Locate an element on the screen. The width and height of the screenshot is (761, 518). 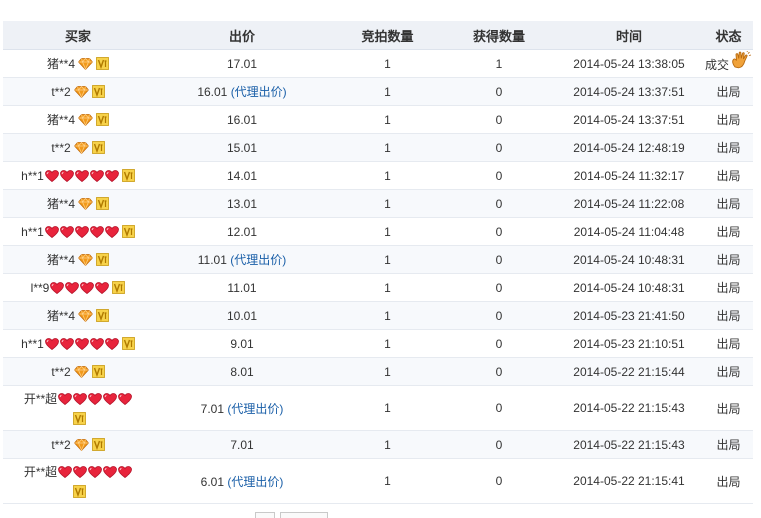
bid-time-cell: 2014-05-24 13:38:05 is located at coordinates (629, 63).